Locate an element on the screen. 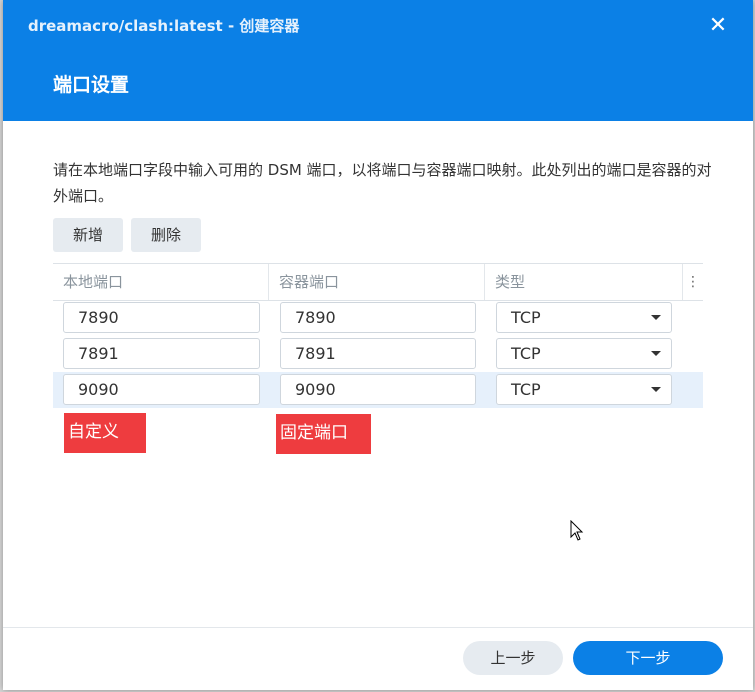 This screenshot has width=755, height=692. container-port-input: 7890 is located at coordinates (378, 317).